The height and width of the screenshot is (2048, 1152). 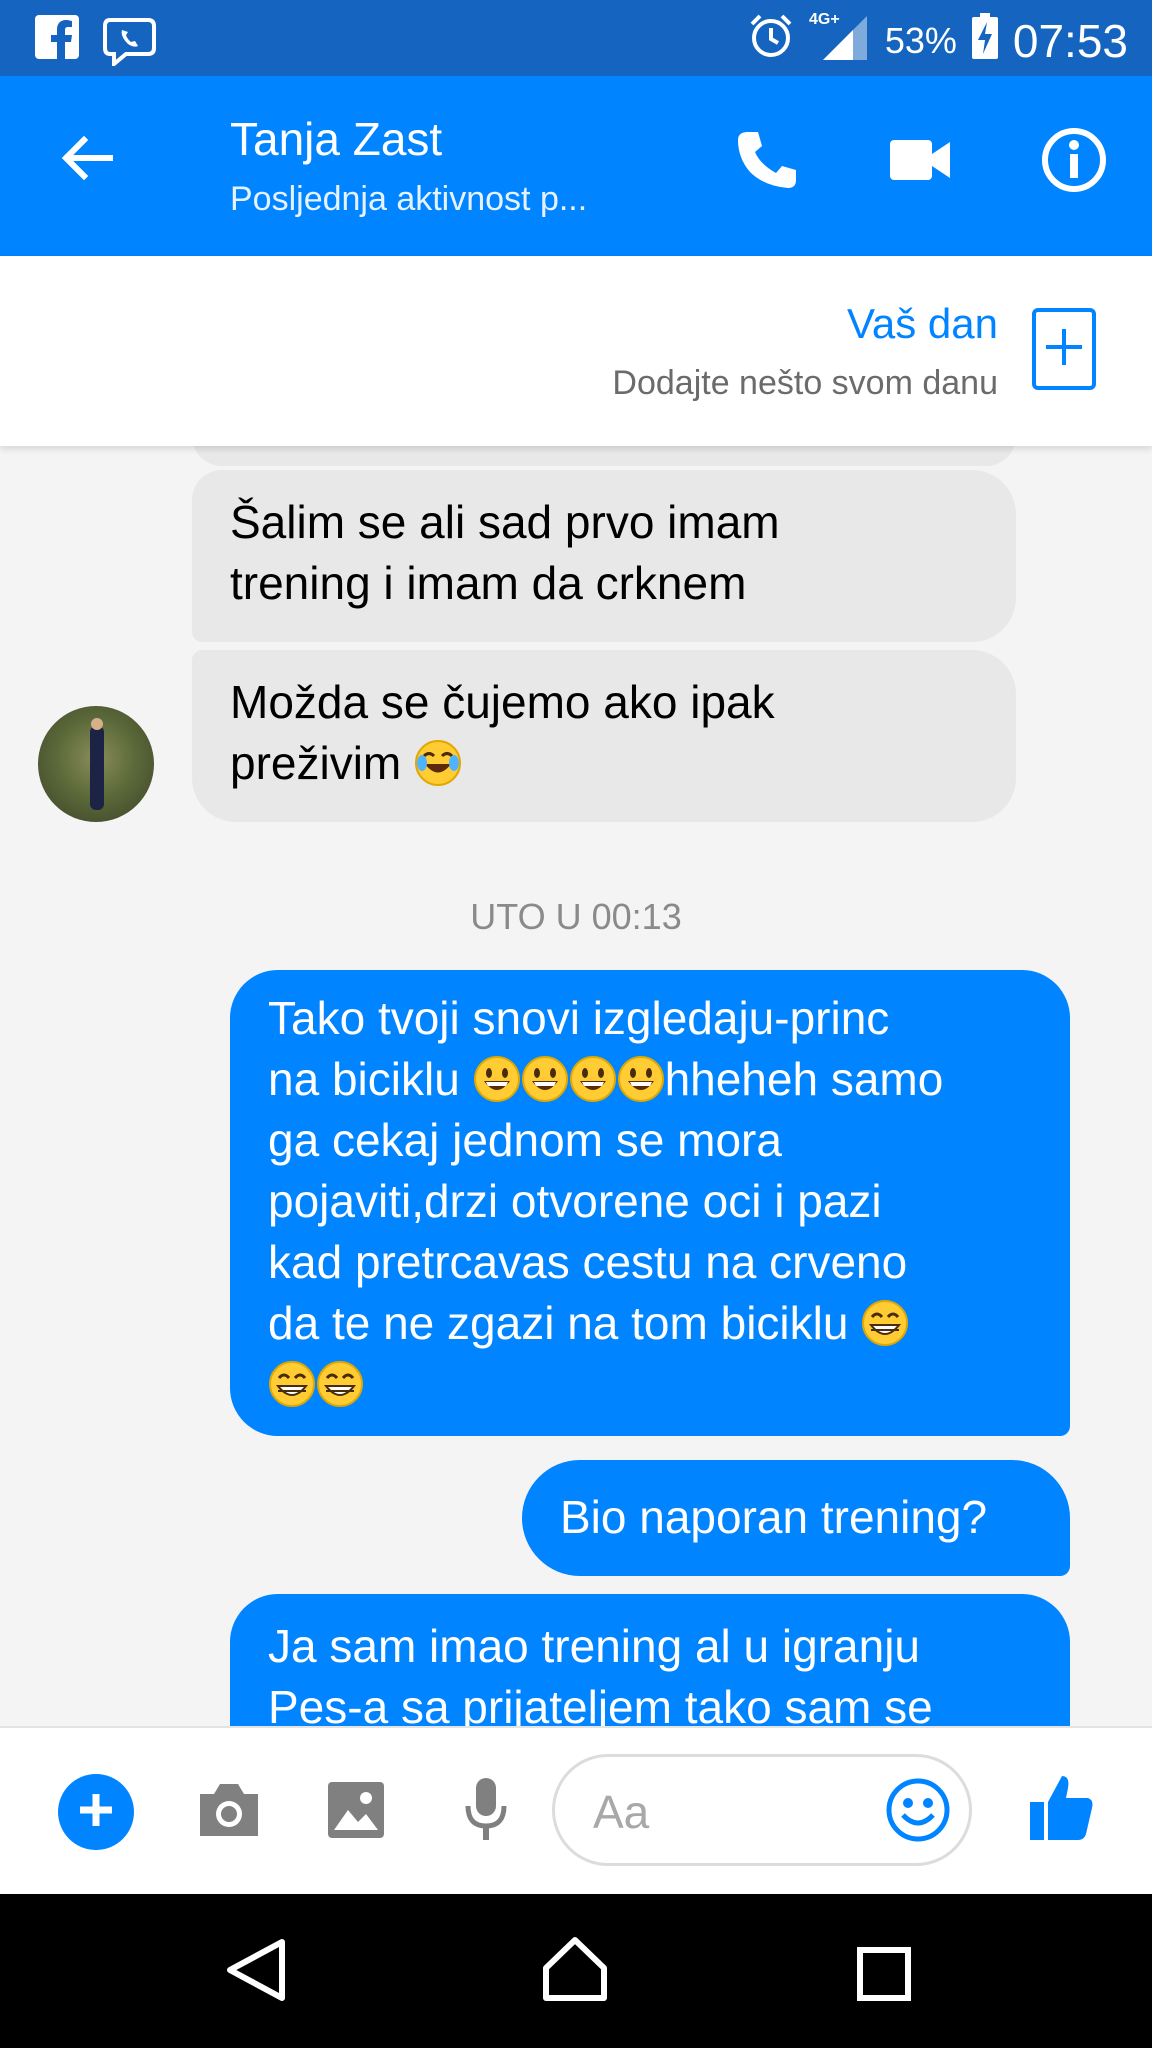 I want to click on message-text: Šalim se ali sad prvo imam, so click(x=505, y=522).